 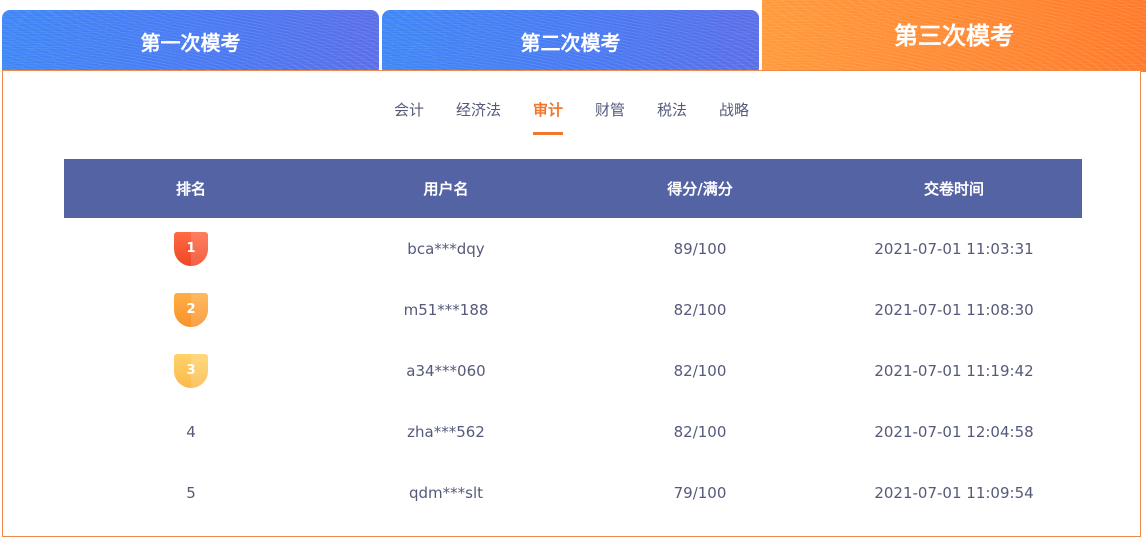 I want to click on time-cell: 2021-07-01 12:04:58, so click(x=954, y=431).